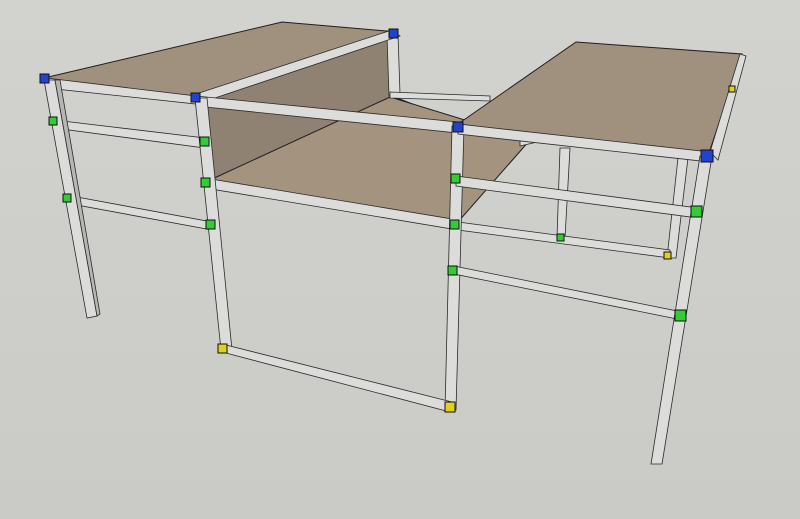 The image size is (800, 519). I want to click on back-post, so click(393, 65).